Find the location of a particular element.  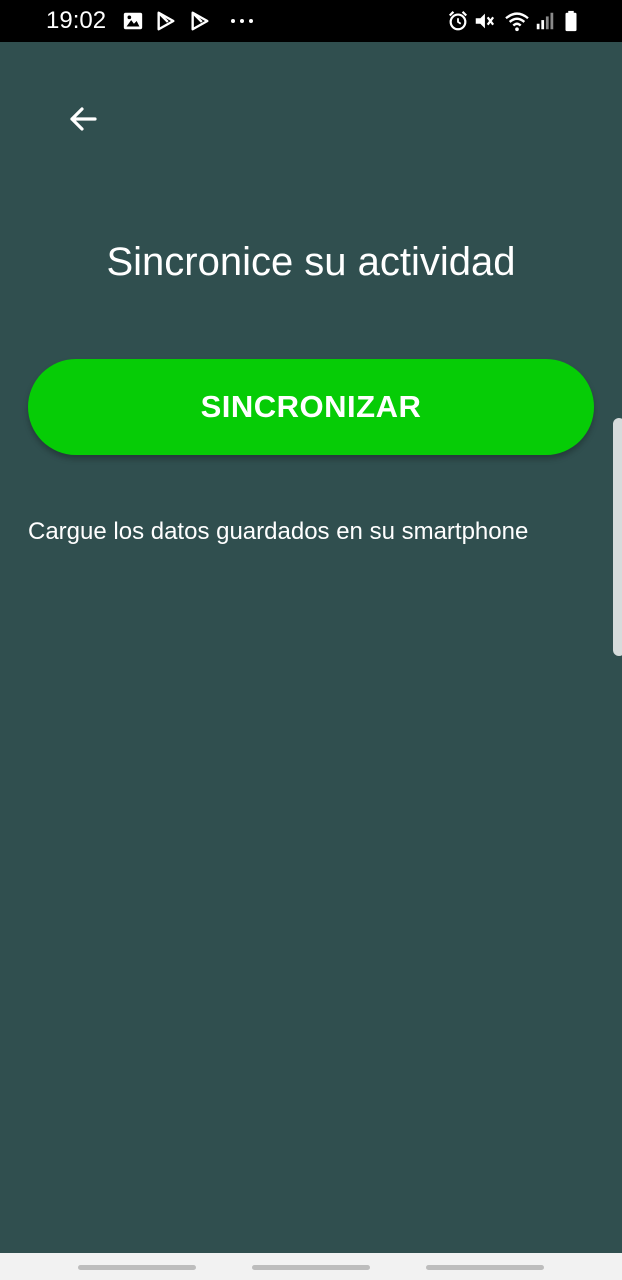

back-button is located at coordinates (83, 119).